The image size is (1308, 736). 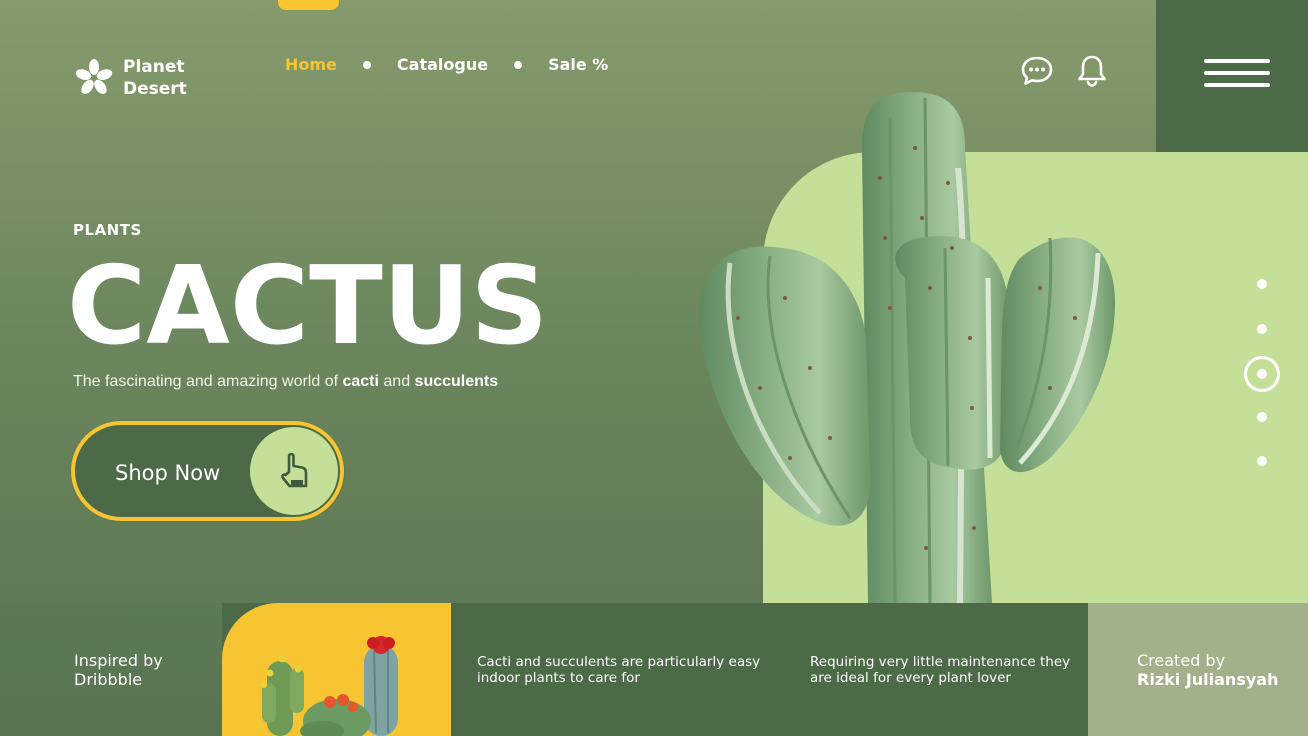 I want to click on bell-icon, so click(x=1092, y=71).